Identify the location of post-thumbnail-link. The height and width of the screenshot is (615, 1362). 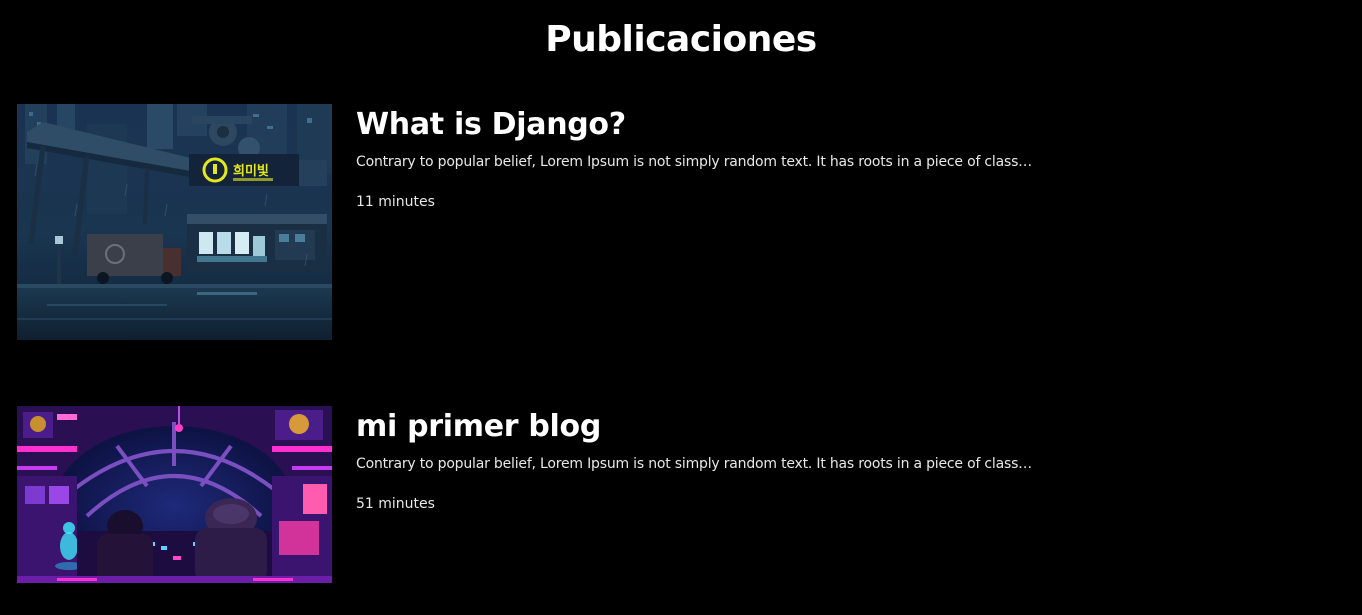
(174, 494).